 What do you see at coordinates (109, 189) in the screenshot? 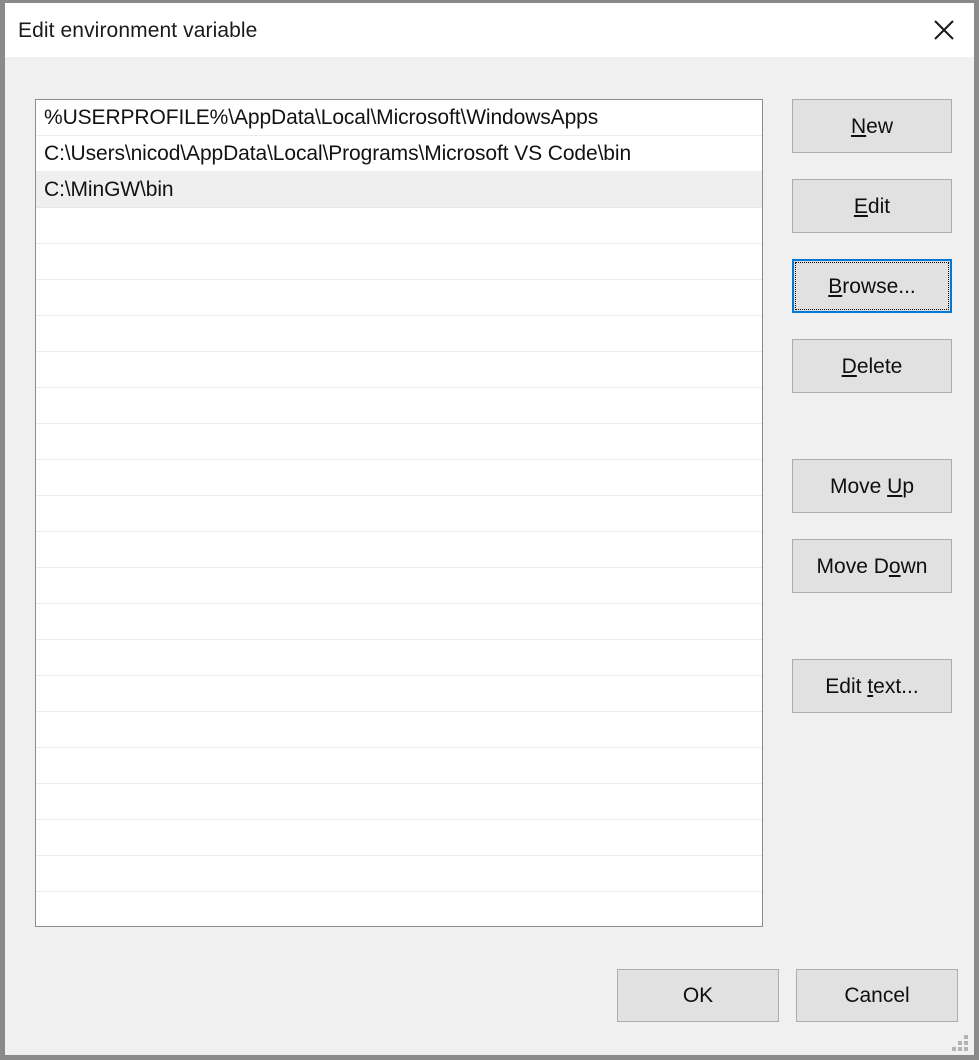
I see `path-list-row-text: C:\MinGW\bin` at bounding box center [109, 189].